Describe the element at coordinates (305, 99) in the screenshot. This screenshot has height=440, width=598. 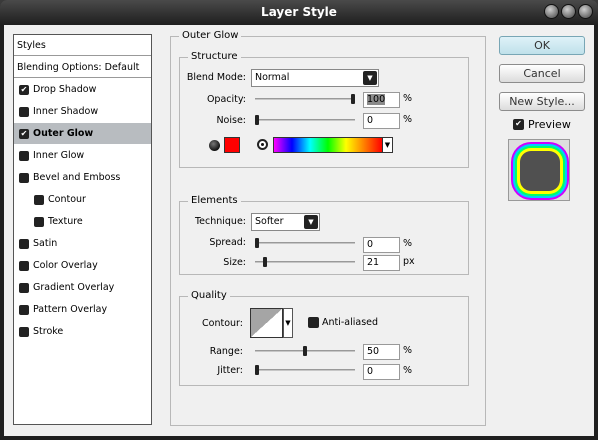
I see `opacity-slider-track` at that location.